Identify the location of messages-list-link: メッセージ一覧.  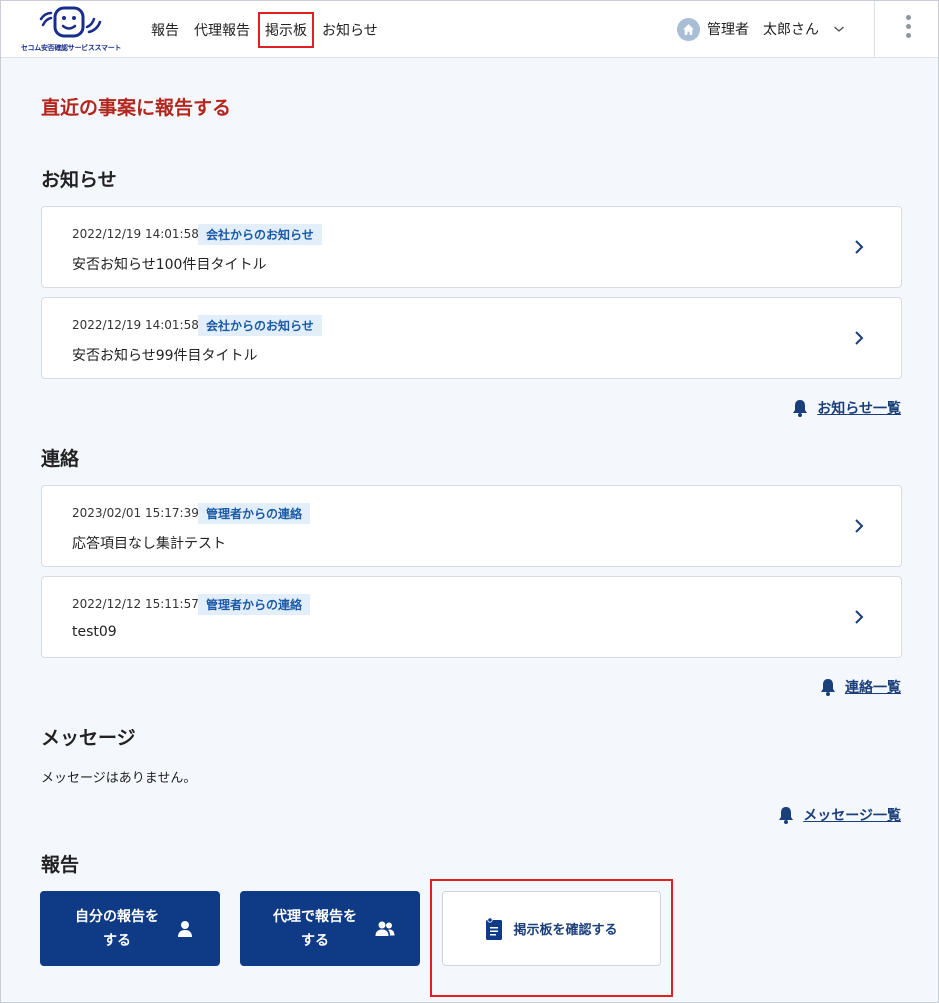
(839, 815).